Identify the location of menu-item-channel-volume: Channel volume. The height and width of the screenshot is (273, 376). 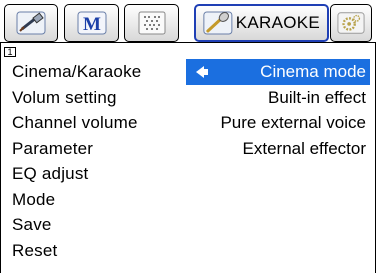
(76, 123).